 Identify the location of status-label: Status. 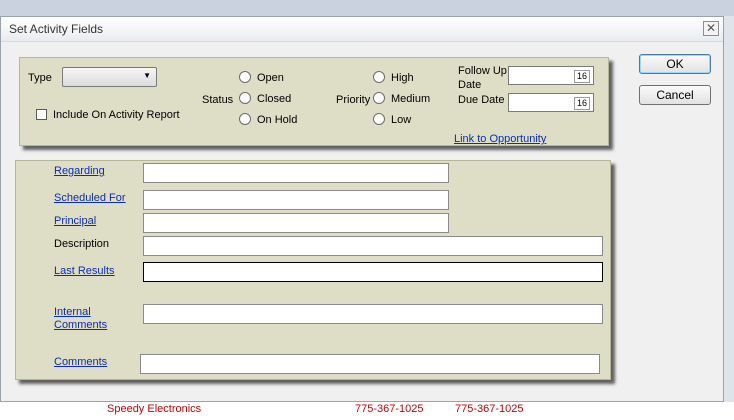
(218, 100).